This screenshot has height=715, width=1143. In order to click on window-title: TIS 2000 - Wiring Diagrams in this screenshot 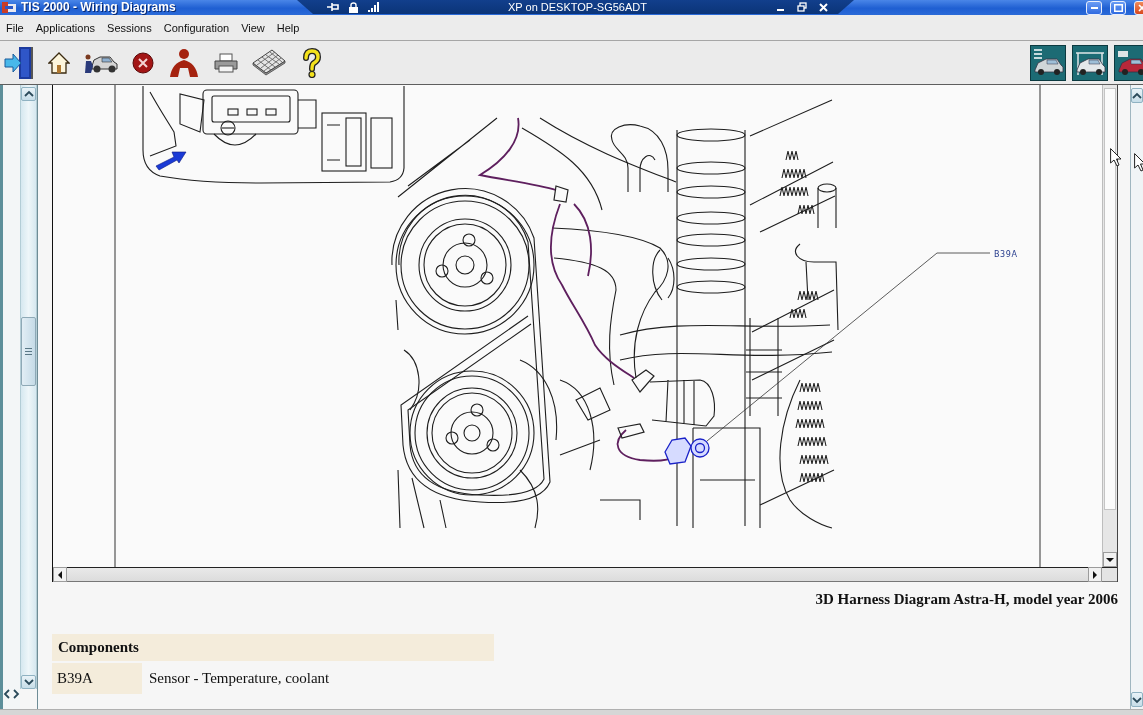, I will do `click(98, 7)`.